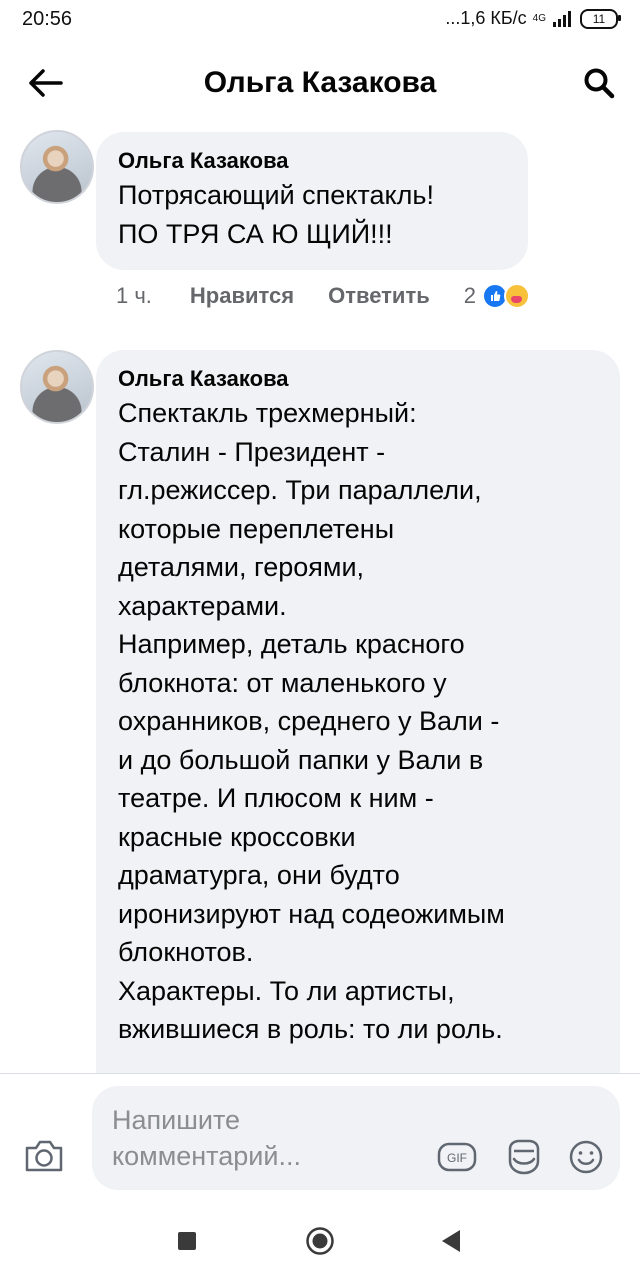 The image size is (640, 1280). Describe the element at coordinates (600, 18) in the screenshot. I see `battery-icon: 11` at that location.